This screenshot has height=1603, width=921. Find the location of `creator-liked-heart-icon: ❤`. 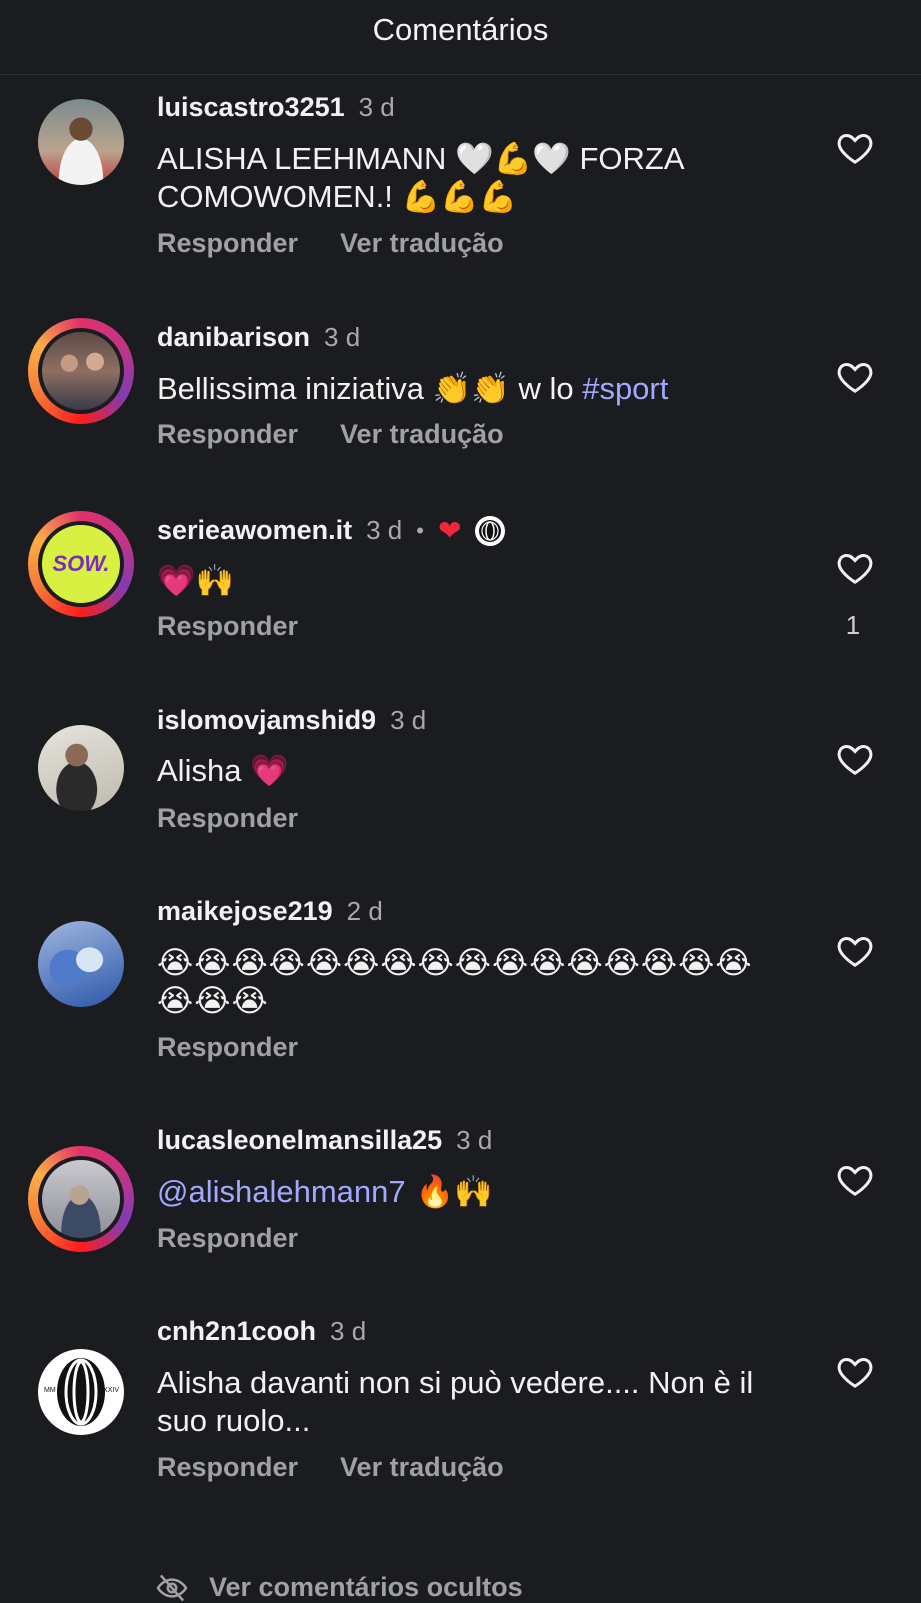

creator-liked-heart-icon: ❤ is located at coordinates (449, 530).